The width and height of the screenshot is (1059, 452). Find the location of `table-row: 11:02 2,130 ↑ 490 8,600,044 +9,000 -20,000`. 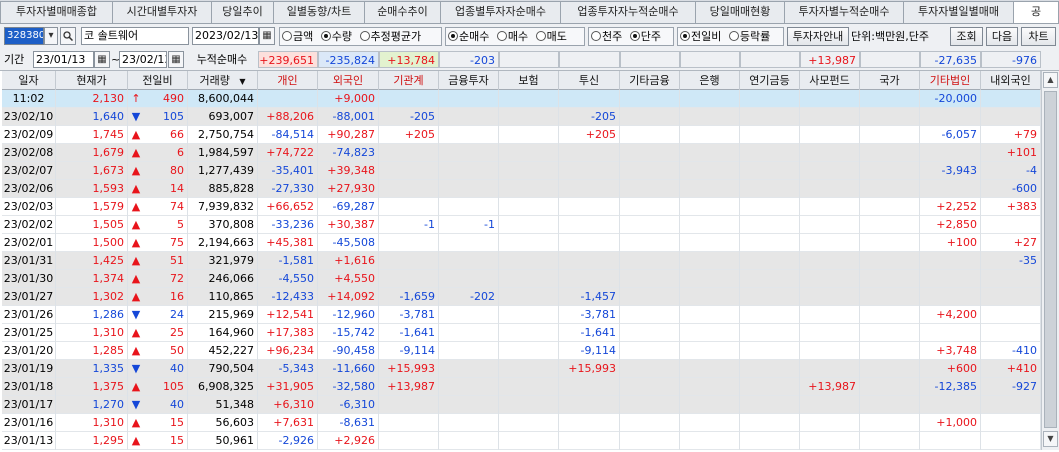

table-row: 11:02 2,130 ↑ 490 8,600,044 +9,000 -20,000 is located at coordinates (521, 99).